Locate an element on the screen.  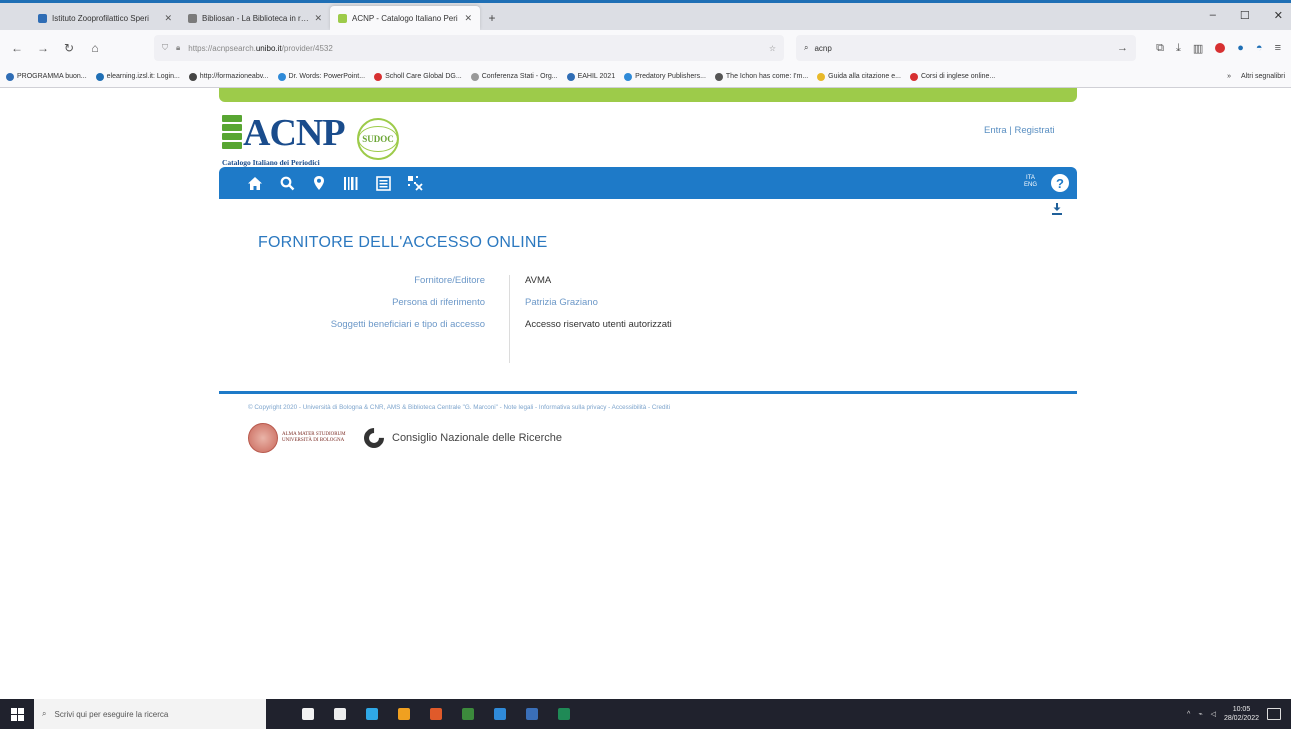
tray-chevron-icon: ^ is located at coordinates (1188, 714).